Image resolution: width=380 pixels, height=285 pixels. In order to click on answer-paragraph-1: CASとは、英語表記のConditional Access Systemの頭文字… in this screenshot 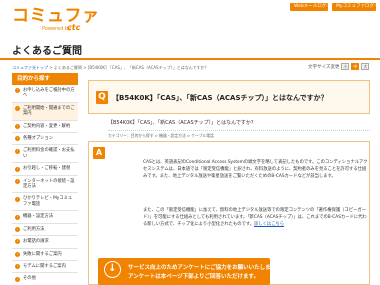, I will do `click(255, 169)`.